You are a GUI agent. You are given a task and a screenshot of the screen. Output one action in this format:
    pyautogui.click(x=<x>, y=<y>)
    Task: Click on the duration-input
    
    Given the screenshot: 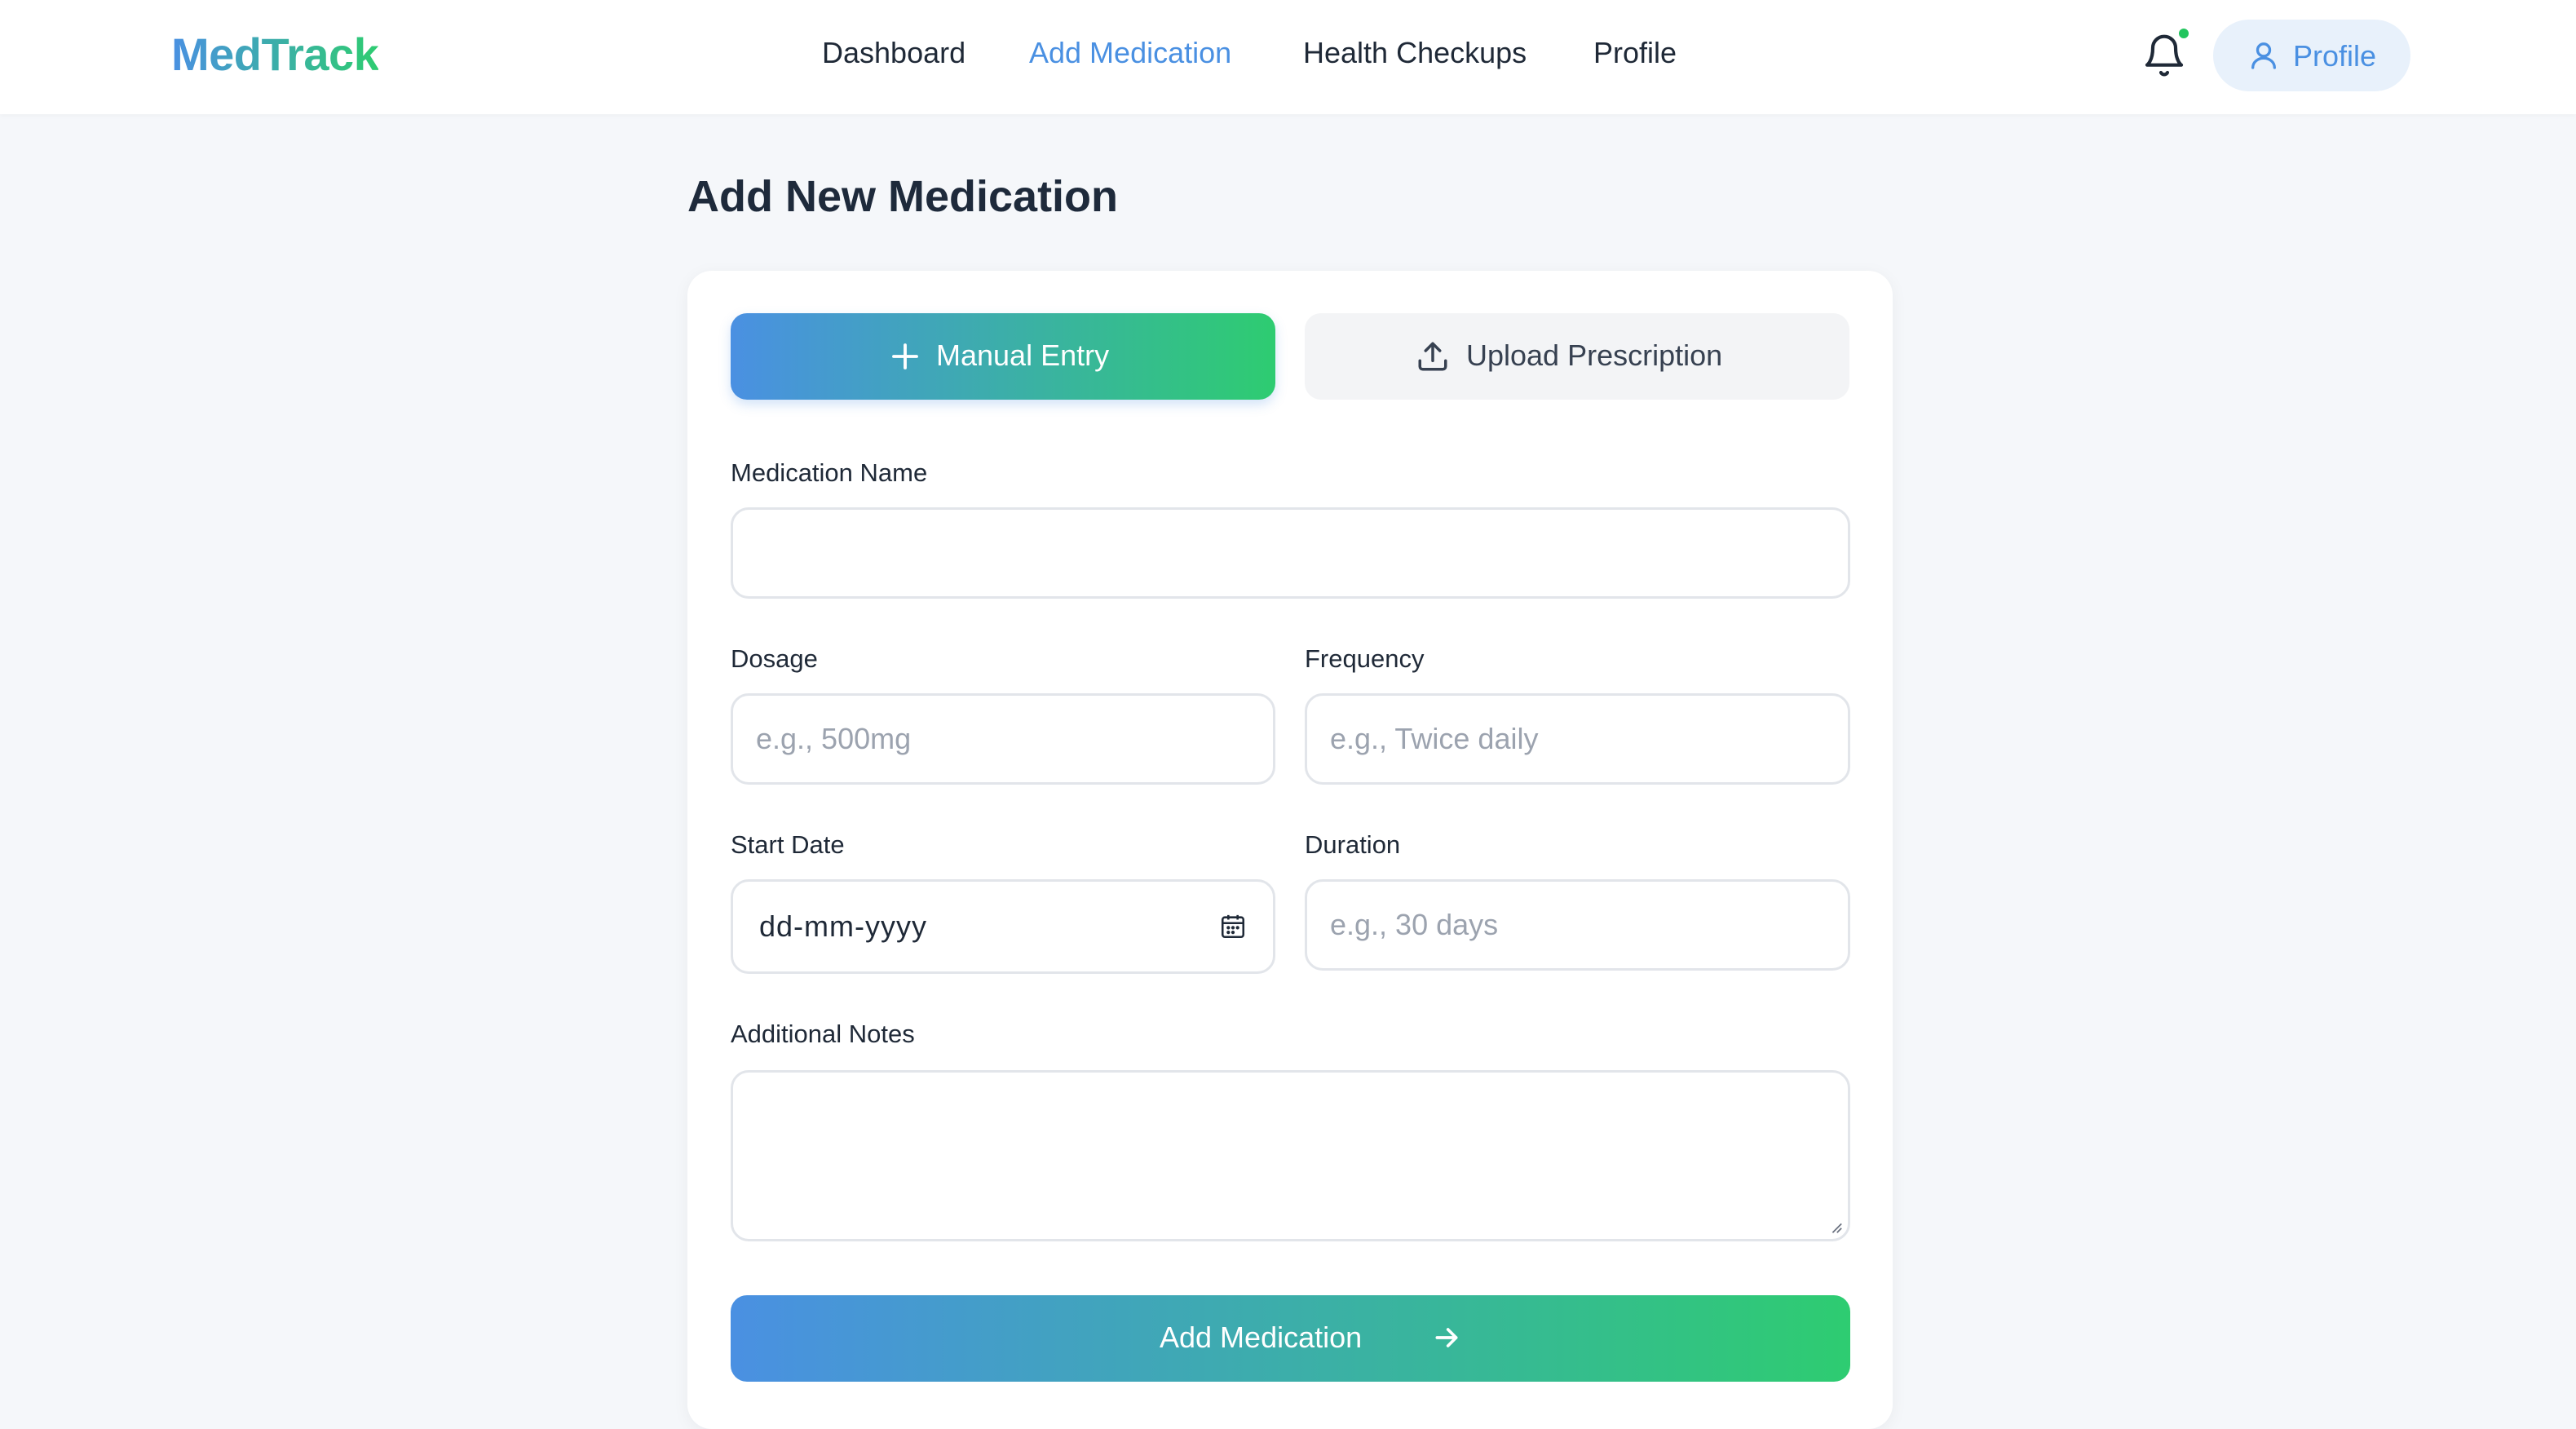 What is the action you would take?
    pyautogui.click(x=1577, y=925)
    